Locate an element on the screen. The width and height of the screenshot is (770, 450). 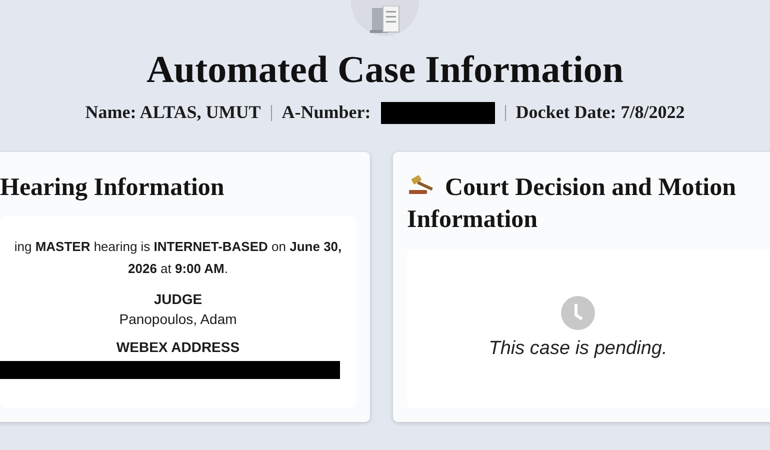
name-label: Name: ALTAS, UMUT is located at coordinates (173, 113).